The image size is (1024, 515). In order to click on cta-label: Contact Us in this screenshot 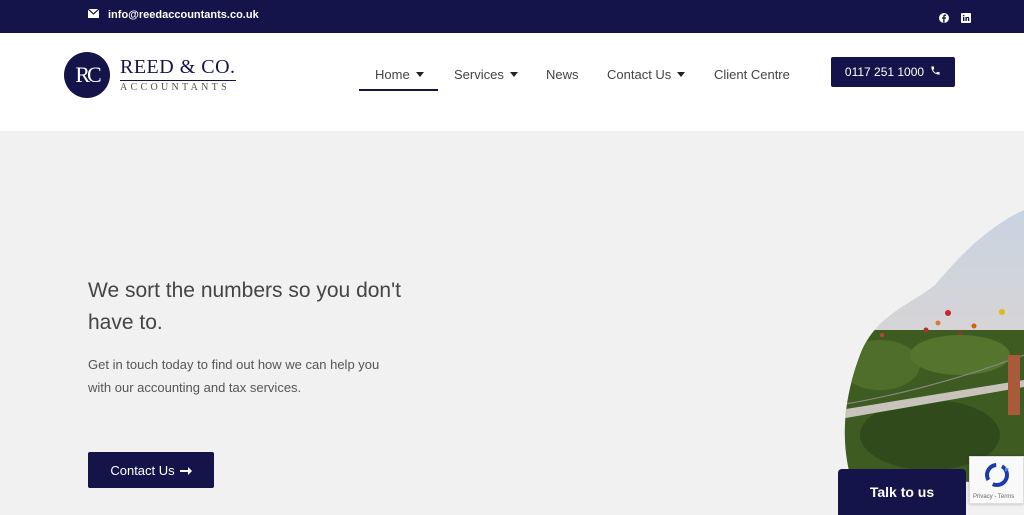, I will do `click(142, 470)`.